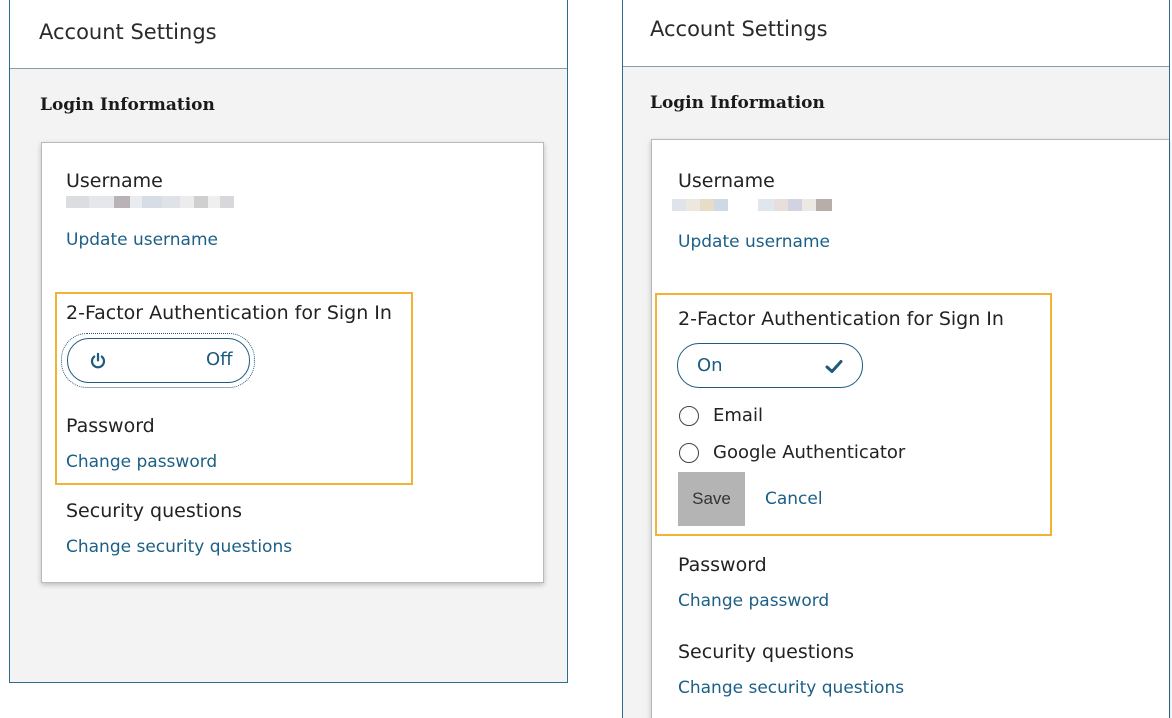 The height and width of the screenshot is (718, 1172). What do you see at coordinates (689, 453) in the screenshot?
I see `radio-google-authenticator` at bounding box center [689, 453].